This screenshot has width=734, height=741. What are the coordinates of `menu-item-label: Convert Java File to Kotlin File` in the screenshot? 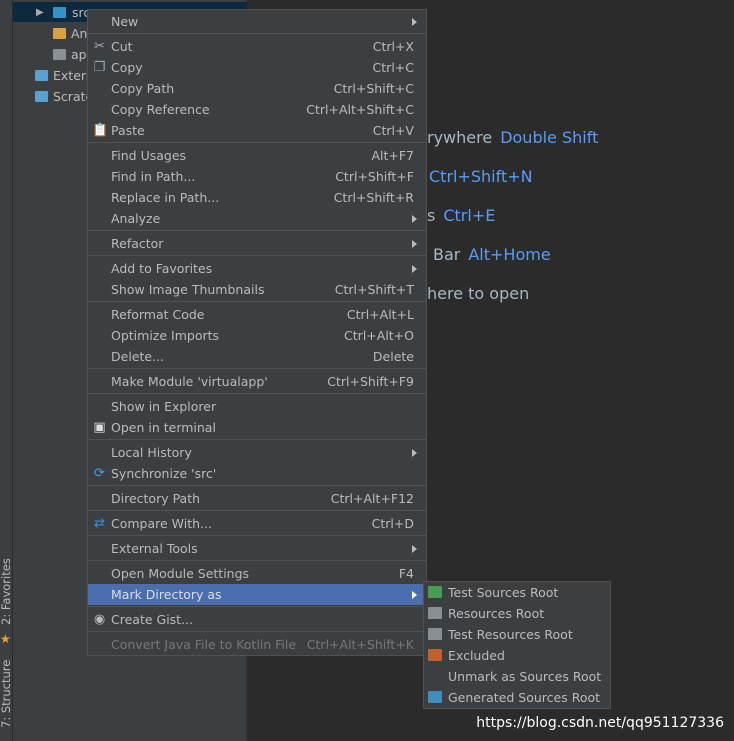 It's located at (204, 644).